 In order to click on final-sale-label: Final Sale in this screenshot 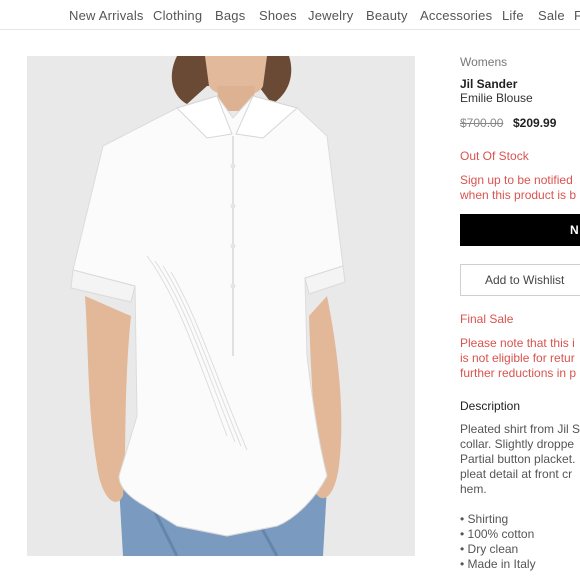, I will do `click(487, 319)`.